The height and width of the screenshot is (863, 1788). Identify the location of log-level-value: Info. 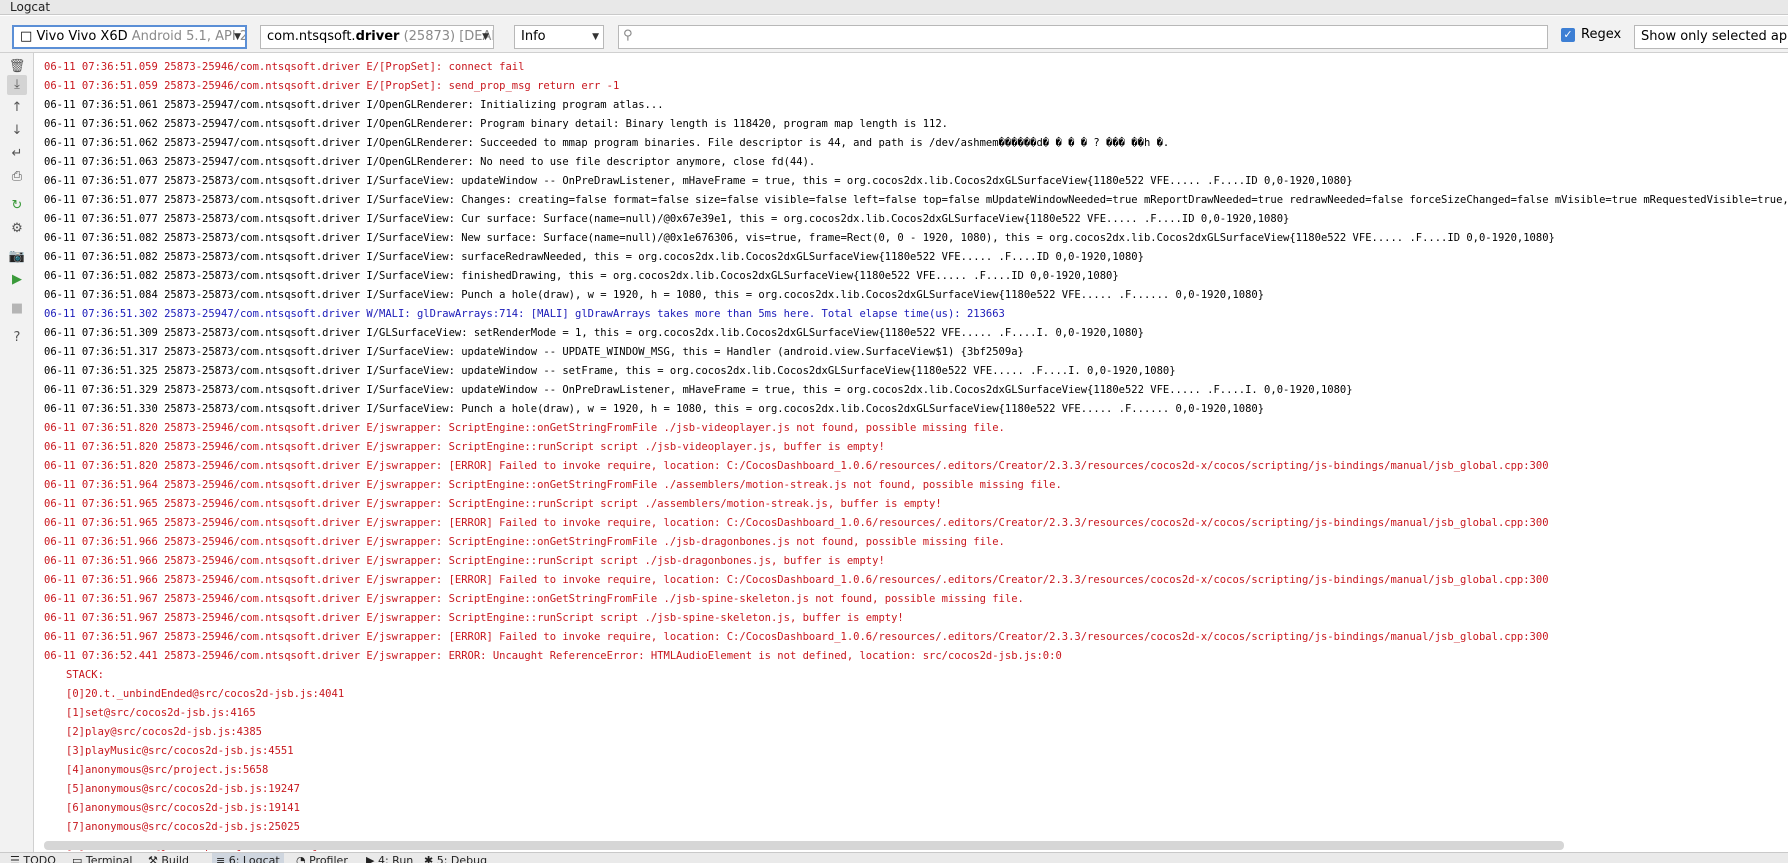
(533, 36).